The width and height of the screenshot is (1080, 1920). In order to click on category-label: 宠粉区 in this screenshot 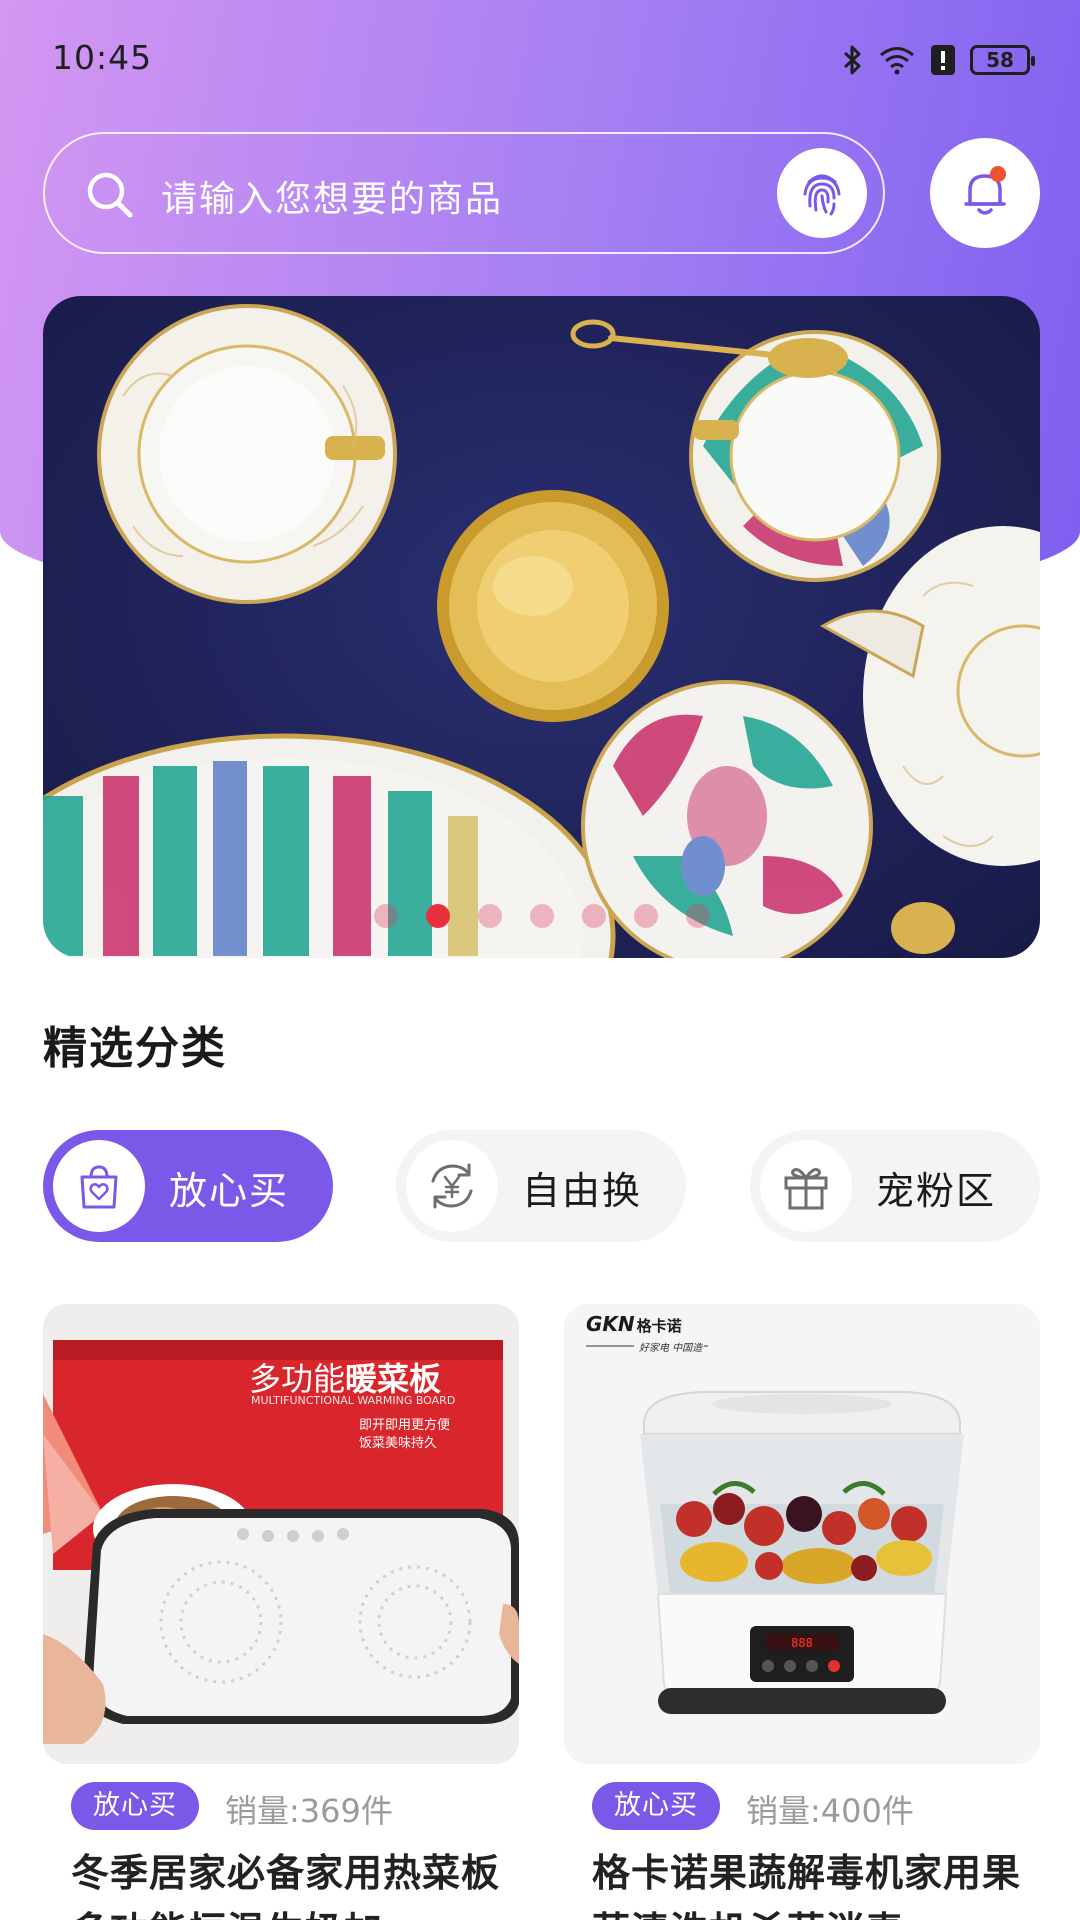, I will do `click(936, 1191)`.